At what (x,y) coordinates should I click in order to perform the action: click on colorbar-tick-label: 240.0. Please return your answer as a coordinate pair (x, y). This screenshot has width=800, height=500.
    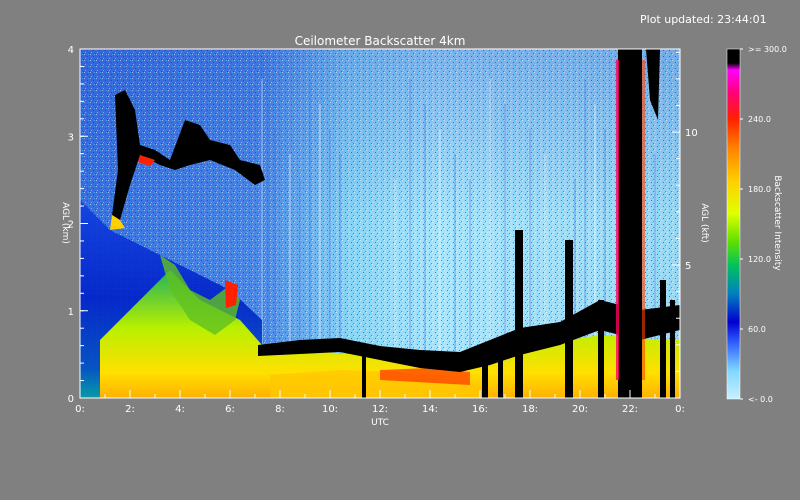
    Looking at the image, I should click on (759, 119).